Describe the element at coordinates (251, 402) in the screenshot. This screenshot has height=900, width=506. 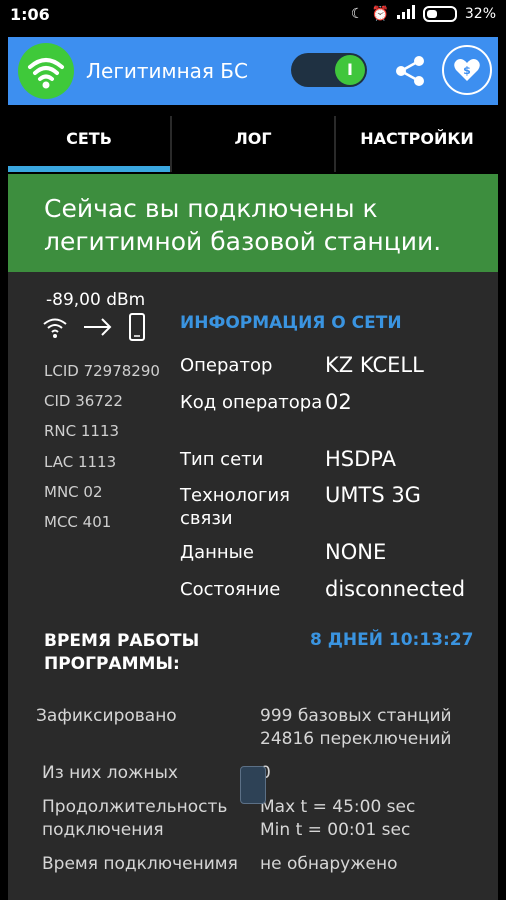
I see `info-label: Код оператора` at that location.